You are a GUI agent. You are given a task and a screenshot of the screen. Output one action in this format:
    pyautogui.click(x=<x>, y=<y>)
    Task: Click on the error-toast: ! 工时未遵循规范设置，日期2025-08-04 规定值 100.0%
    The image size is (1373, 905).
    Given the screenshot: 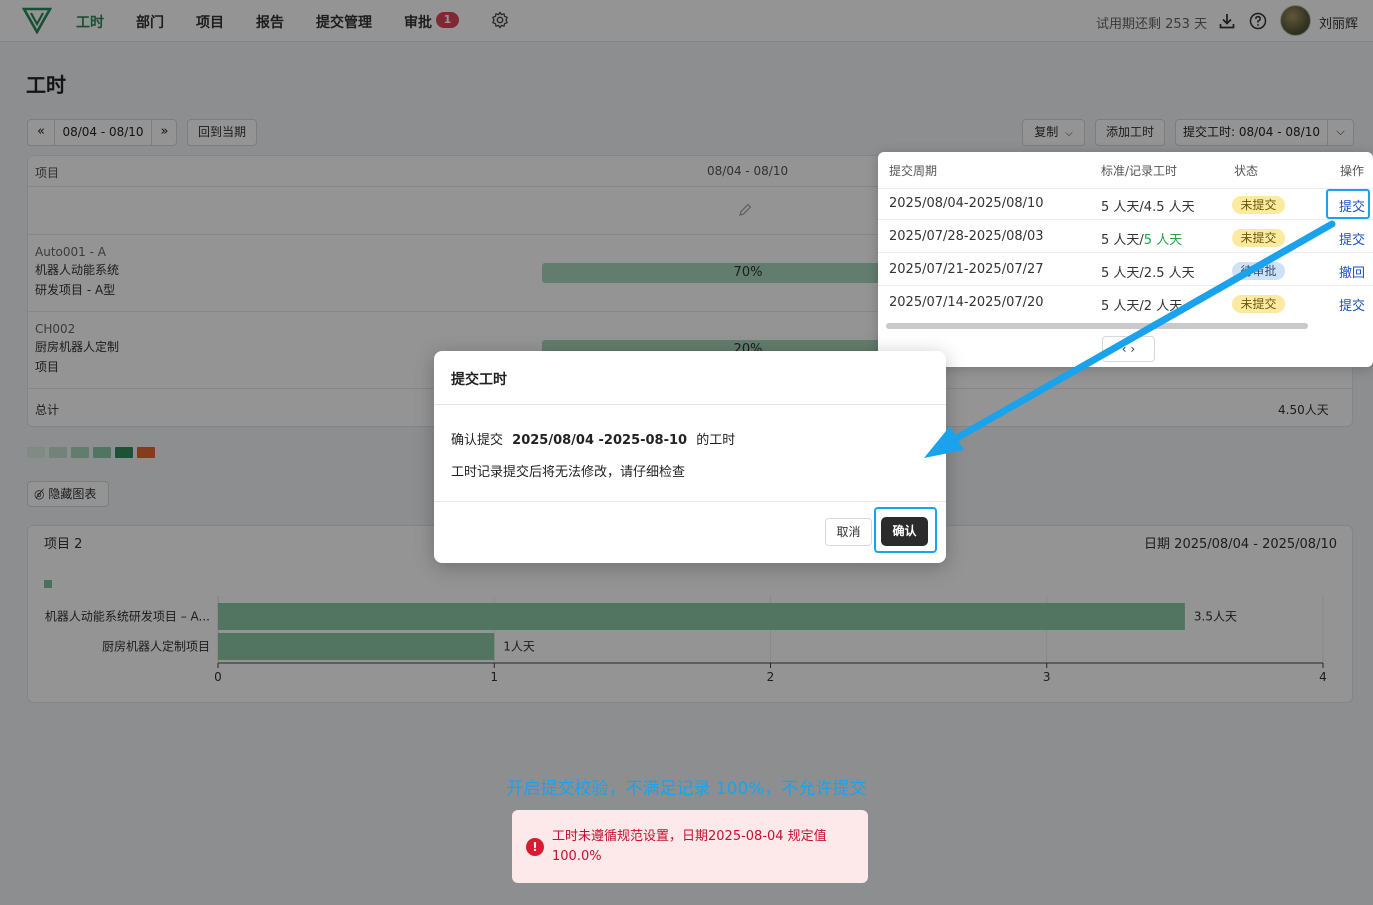 What is the action you would take?
    pyautogui.click(x=690, y=846)
    